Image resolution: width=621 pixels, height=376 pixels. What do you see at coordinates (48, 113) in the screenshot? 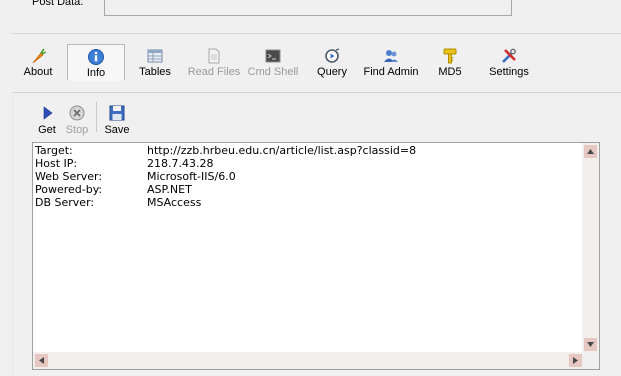
I see `play-icon` at bounding box center [48, 113].